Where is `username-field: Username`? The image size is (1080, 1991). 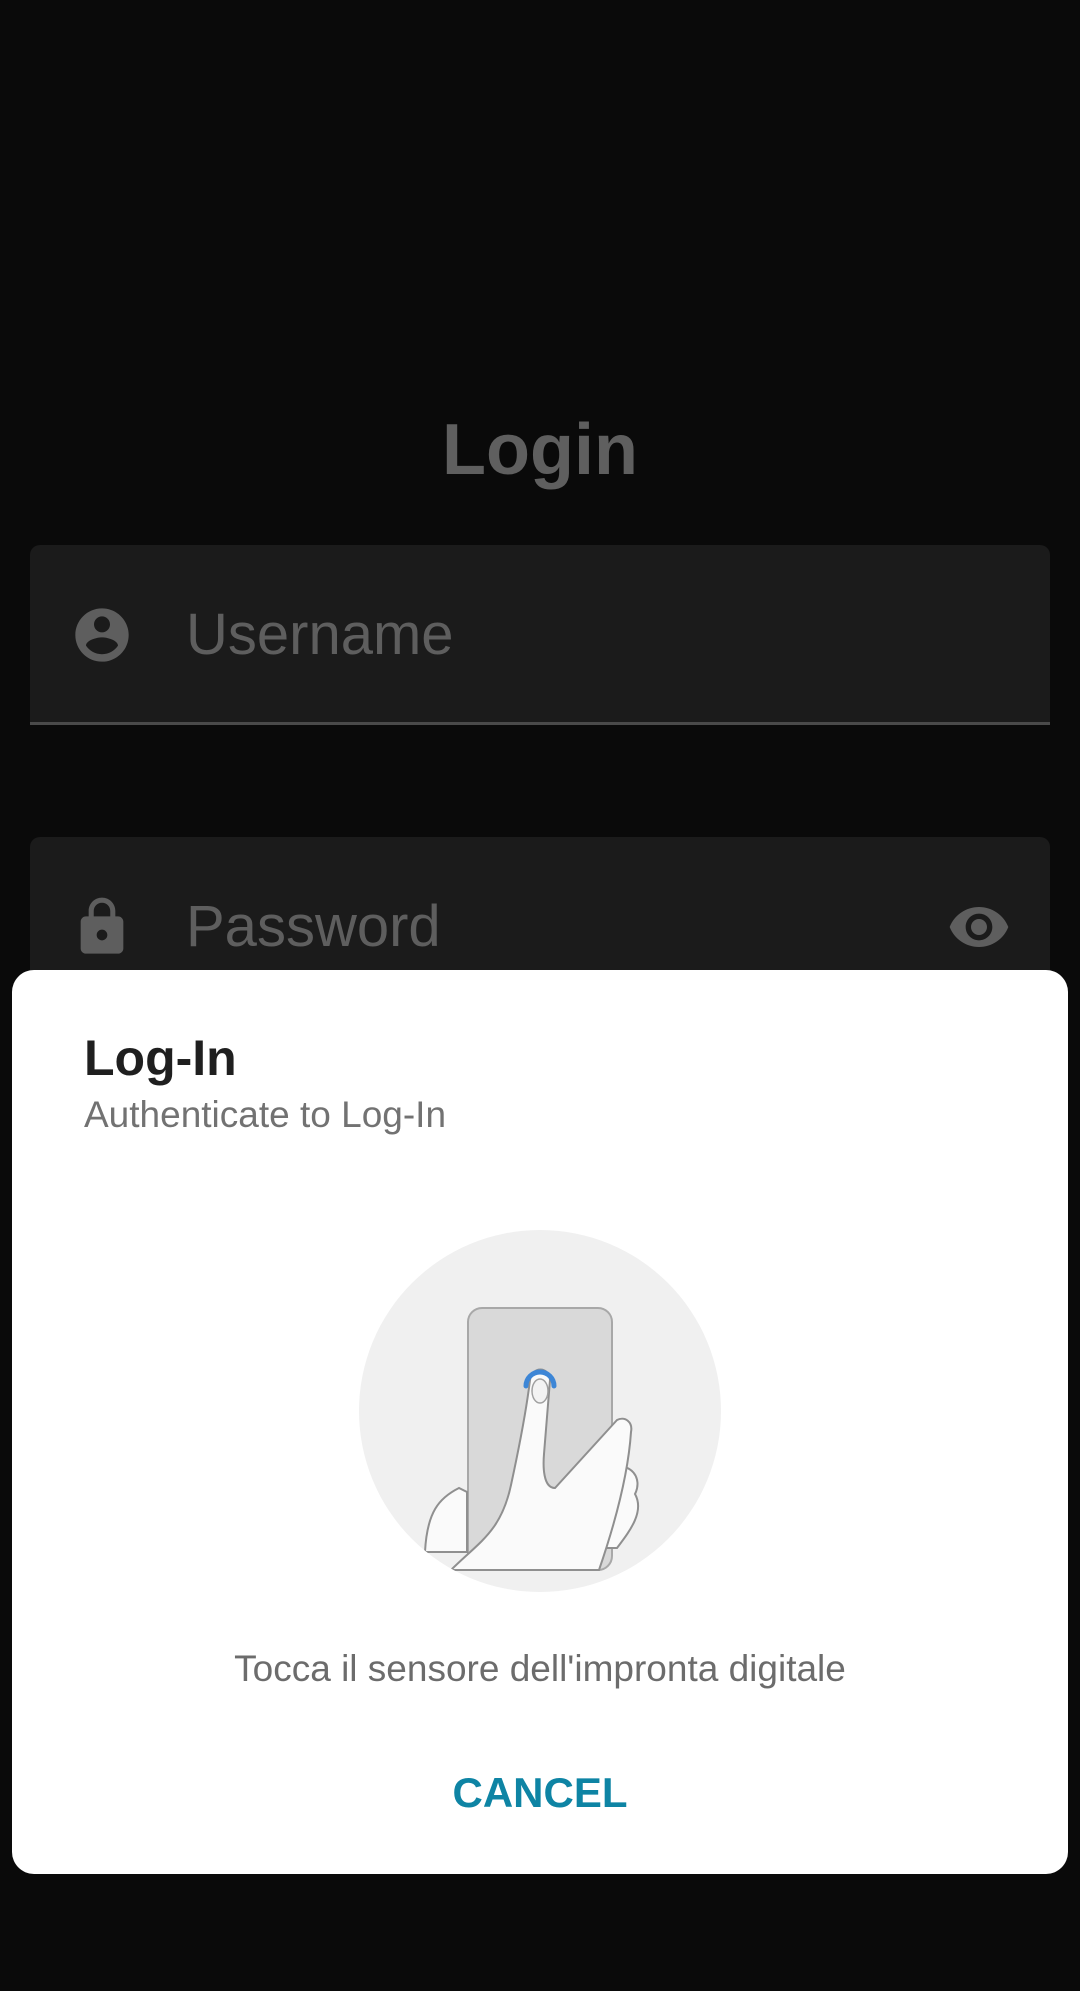
username-field: Username is located at coordinates (540, 635).